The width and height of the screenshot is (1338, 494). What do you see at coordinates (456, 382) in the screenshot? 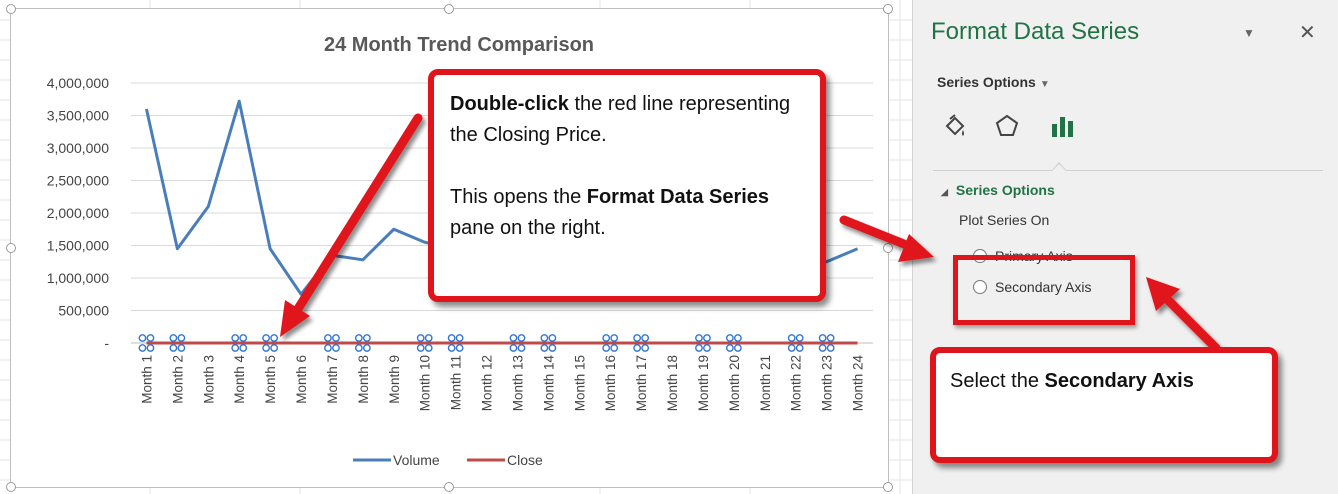
I see `x-tick-label: Month 11` at bounding box center [456, 382].